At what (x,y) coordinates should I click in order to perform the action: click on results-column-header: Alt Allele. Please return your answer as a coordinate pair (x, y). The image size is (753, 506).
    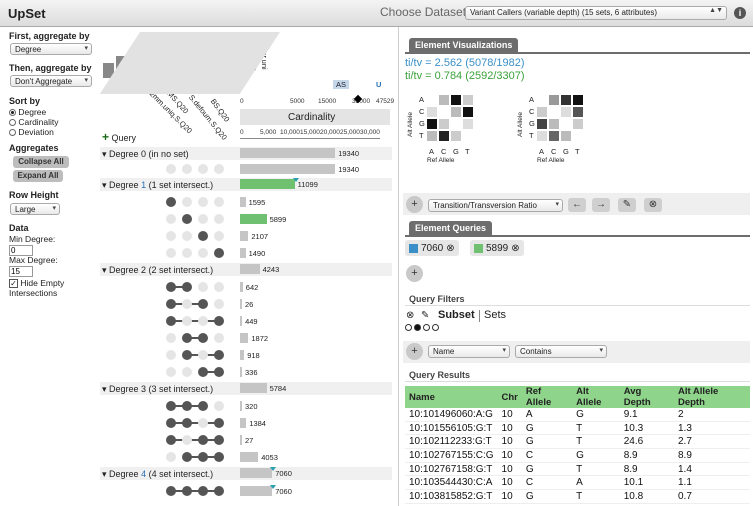
    Looking at the image, I should click on (596, 397).